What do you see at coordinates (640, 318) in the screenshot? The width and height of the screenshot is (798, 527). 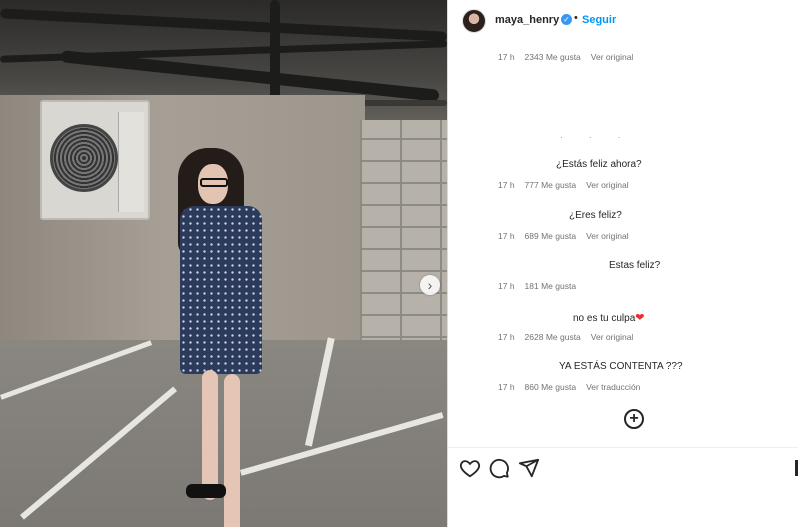 I see `red-heart-emoji: ❤` at bounding box center [640, 318].